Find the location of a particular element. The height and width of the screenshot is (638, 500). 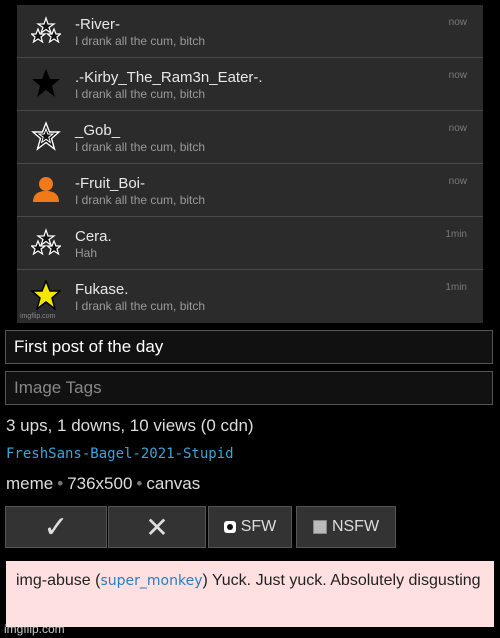

image-tags-field: Image Tags is located at coordinates (249, 388).